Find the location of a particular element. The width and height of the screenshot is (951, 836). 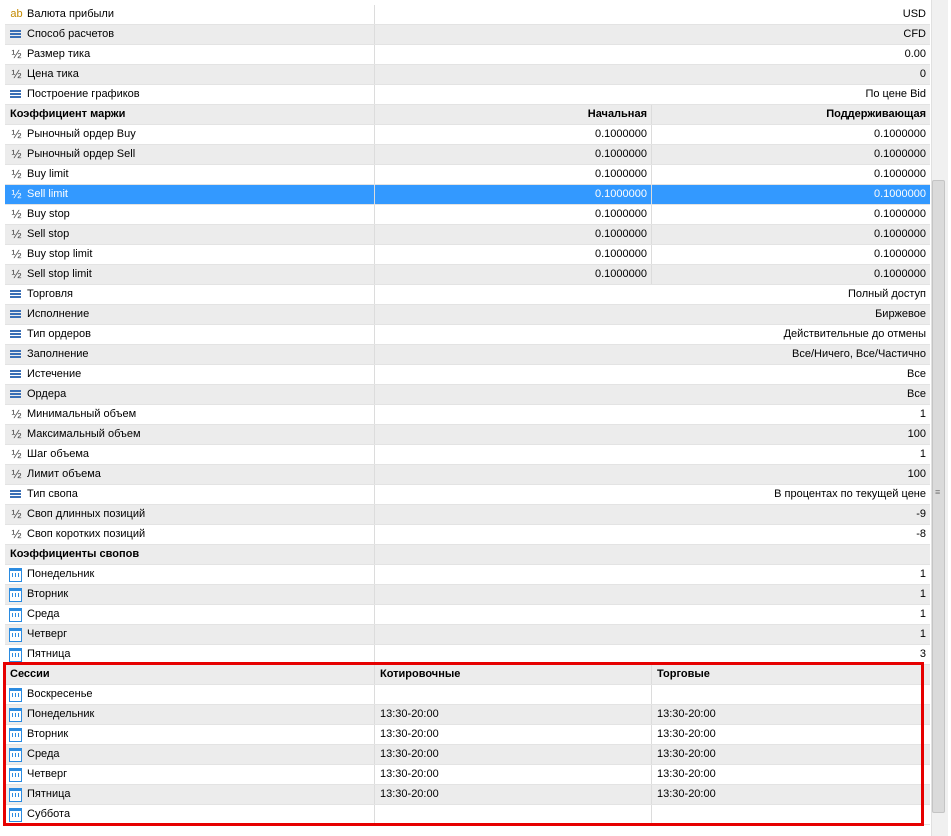

swap-day-row: Понедельник 1 is located at coordinates (467, 575).